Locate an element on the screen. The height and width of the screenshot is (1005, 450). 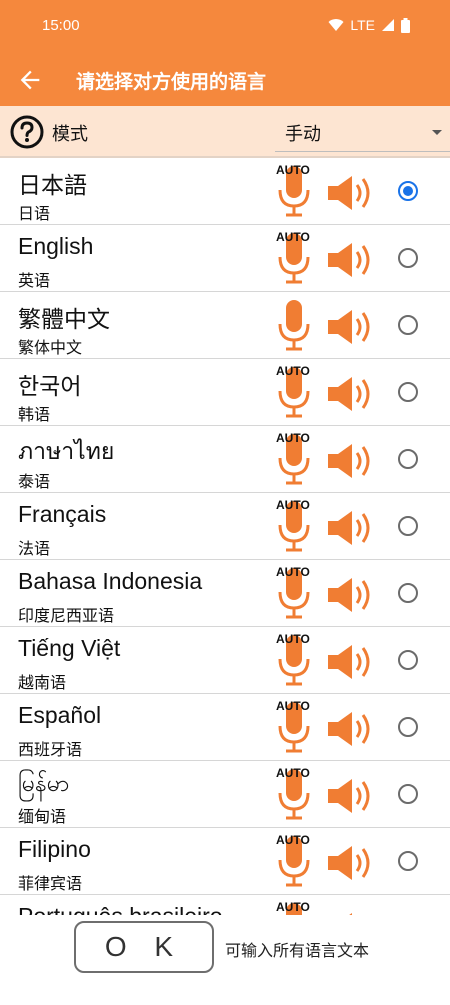
mode-select: 手动 is located at coordinates (362, 133).